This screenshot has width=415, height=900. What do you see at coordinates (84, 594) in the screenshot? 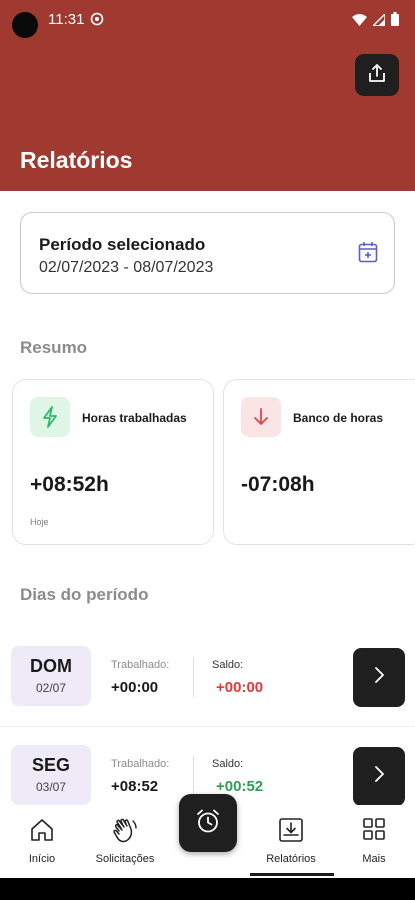
I see `days-title: Dias do período` at bounding box center [84, 594].